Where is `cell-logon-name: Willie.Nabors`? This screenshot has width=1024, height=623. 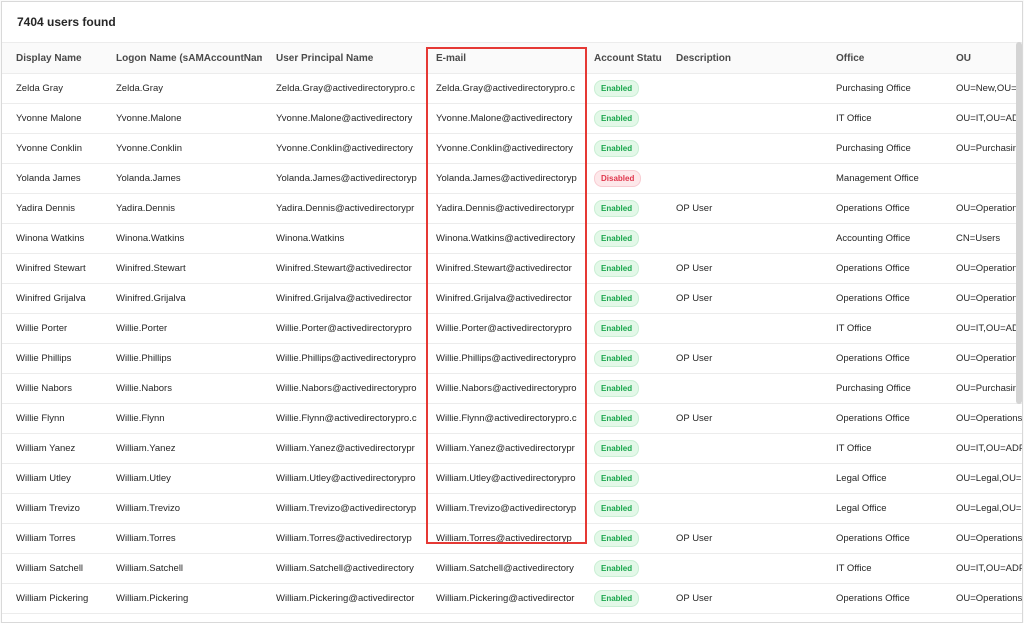
cell-logon-name: Willie.Nabors is located at coordinates (144, 388).